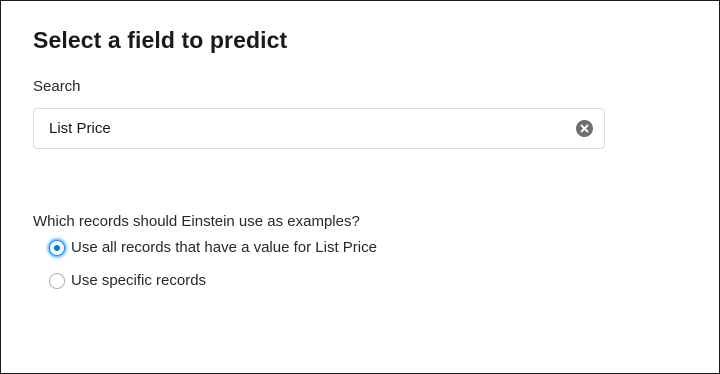  Describe the element at coordinates (160, 40) in the screenshot. I see `page-title: Select a field to predict` at that location.